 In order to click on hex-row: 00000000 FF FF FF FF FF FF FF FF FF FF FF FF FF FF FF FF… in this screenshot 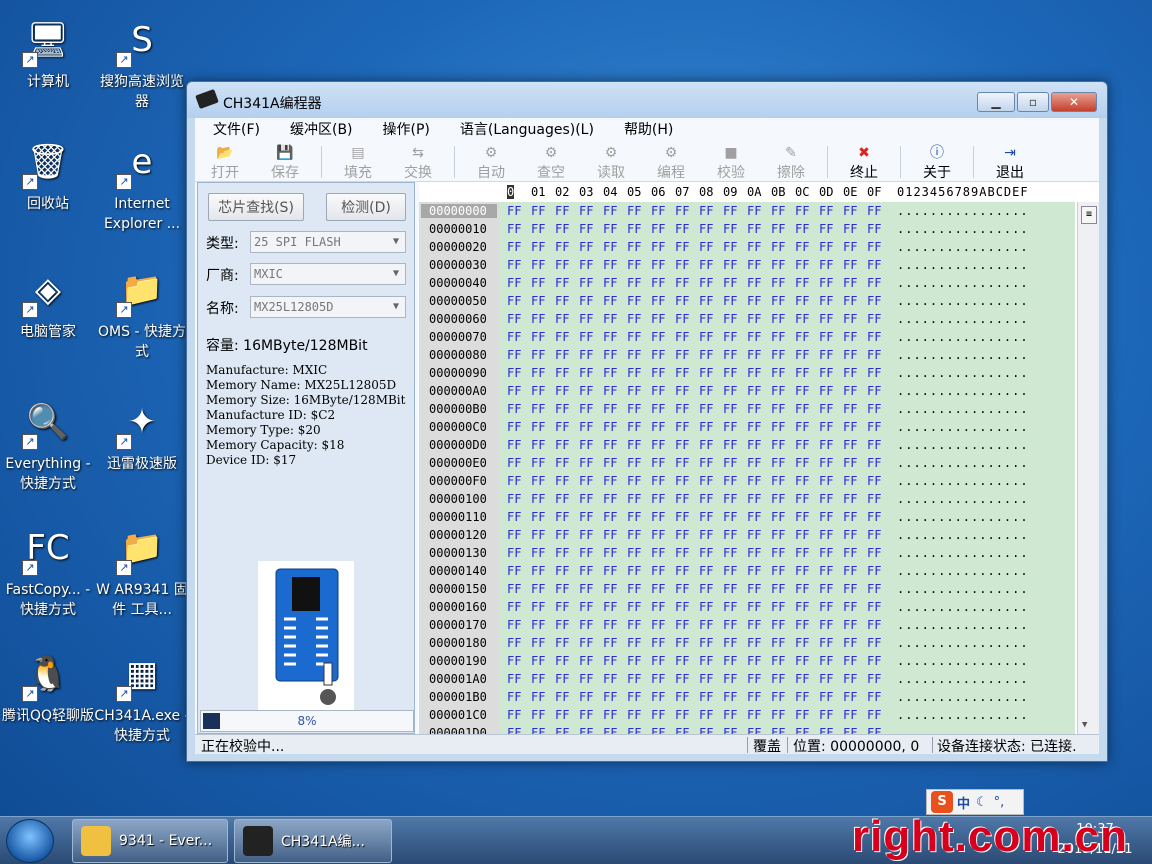, I will do `click(747, 211)`.